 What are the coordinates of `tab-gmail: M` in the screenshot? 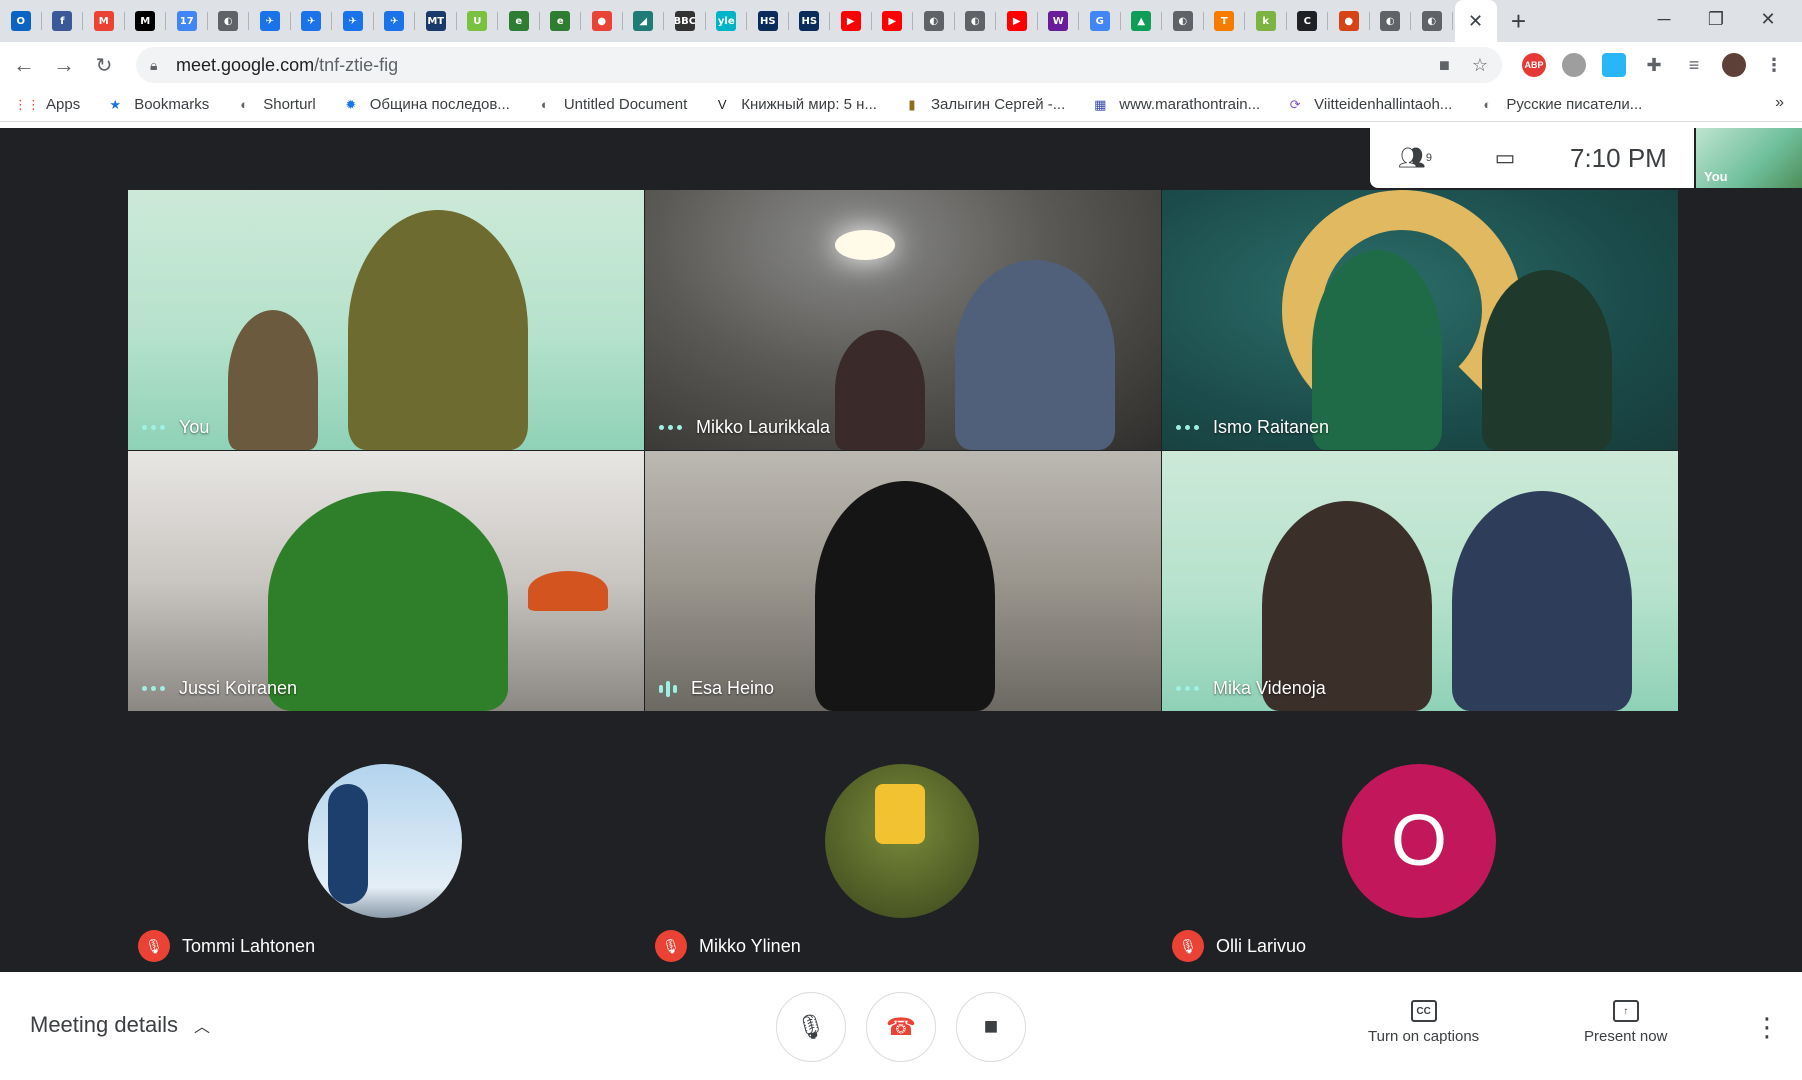 It's located at (104, 21).